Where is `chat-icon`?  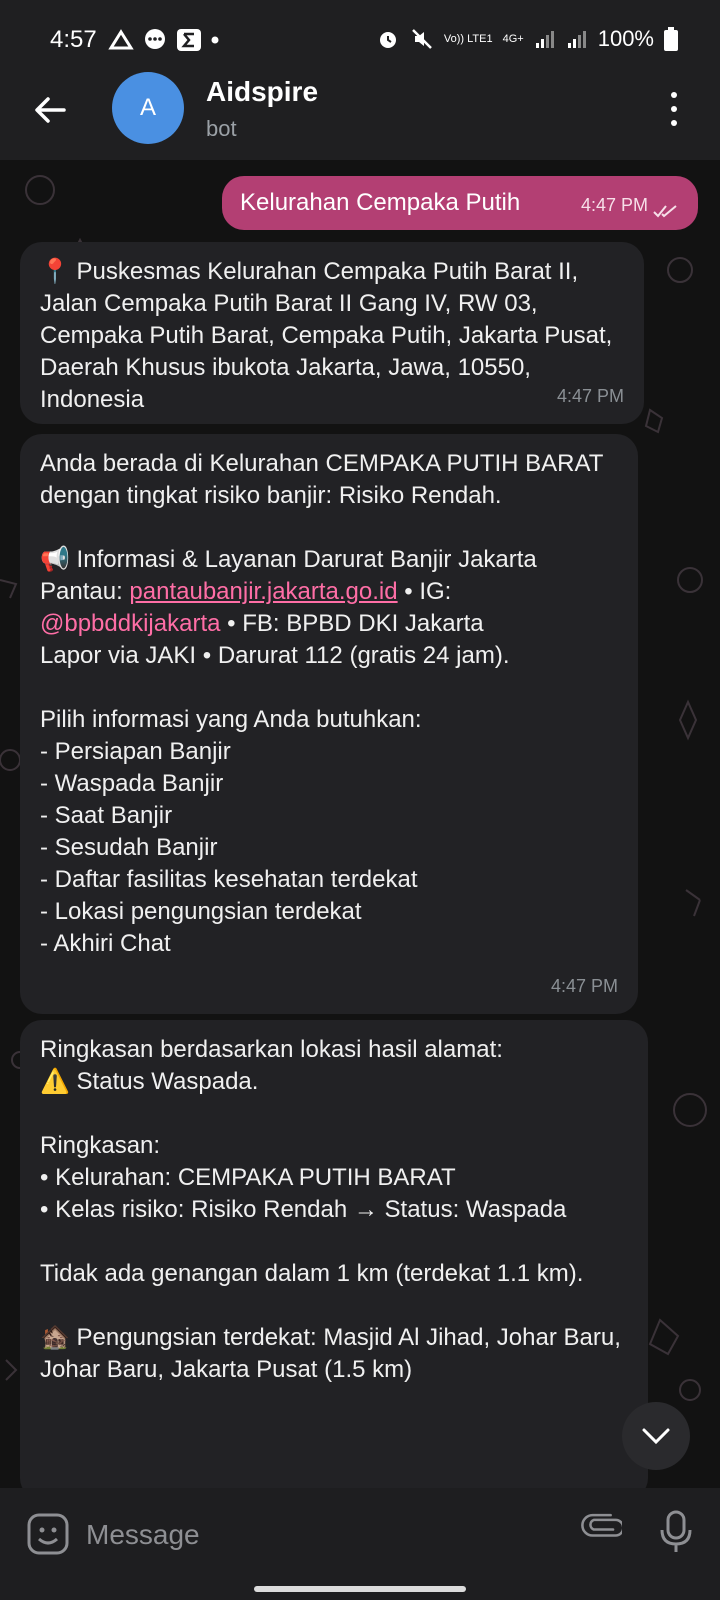
chat-icon is located at coordinates (155, 39).